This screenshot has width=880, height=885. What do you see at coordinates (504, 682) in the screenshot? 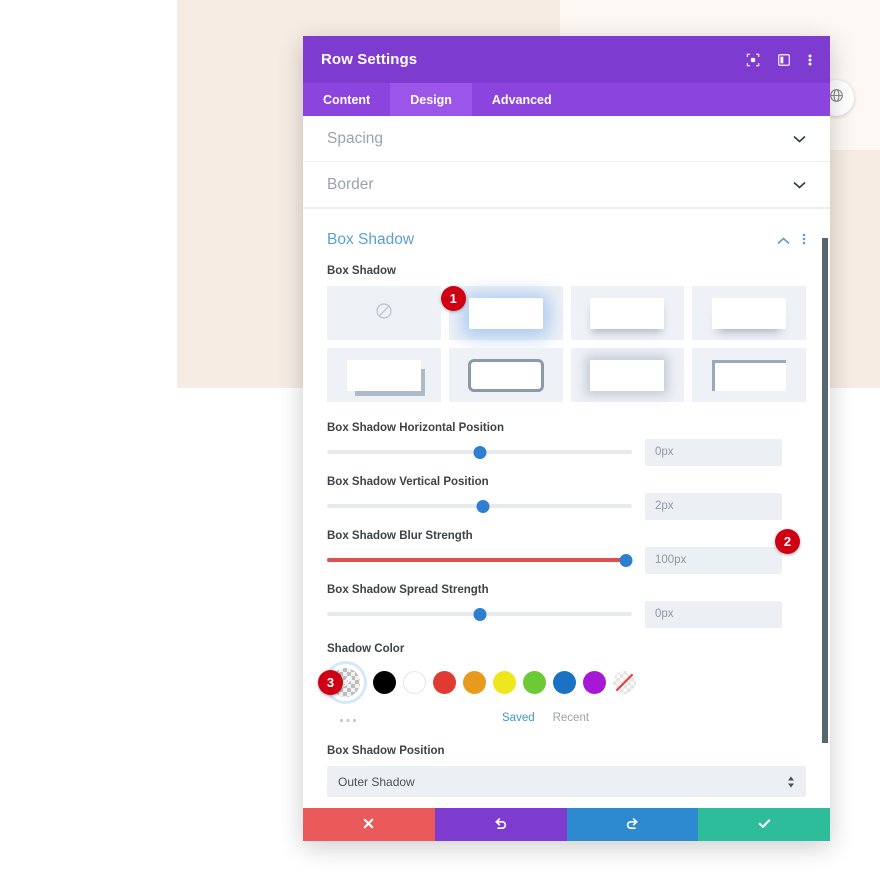
I see `swatch-yellow` at bounding box center [504, 682].